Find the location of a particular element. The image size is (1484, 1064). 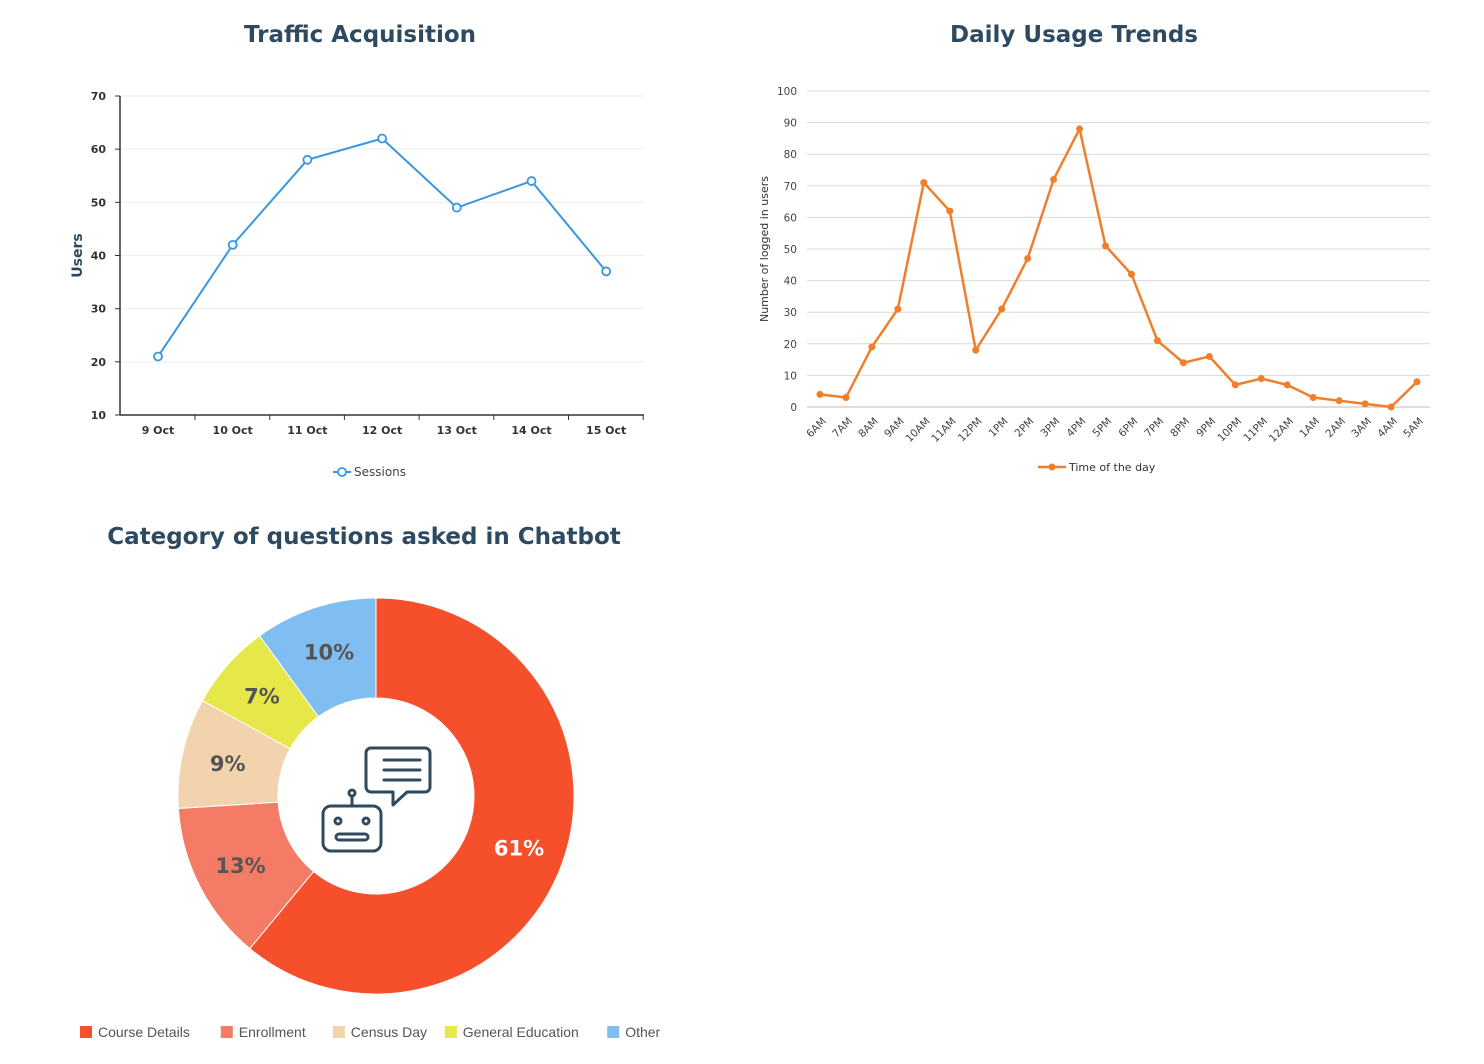

legend-label: Enrollment is located at coordinates (272, 1032).